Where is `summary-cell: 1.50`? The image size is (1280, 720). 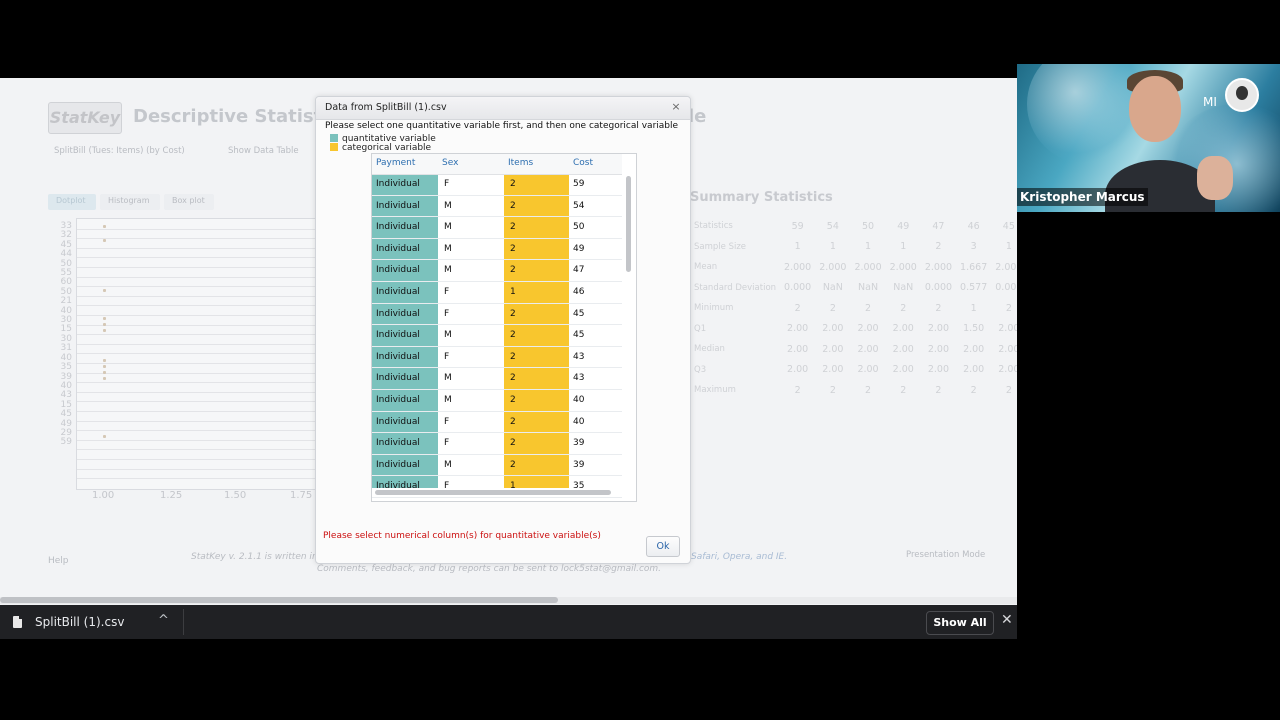 summary-cell: 1.50 is located at coordinates (974, 329).